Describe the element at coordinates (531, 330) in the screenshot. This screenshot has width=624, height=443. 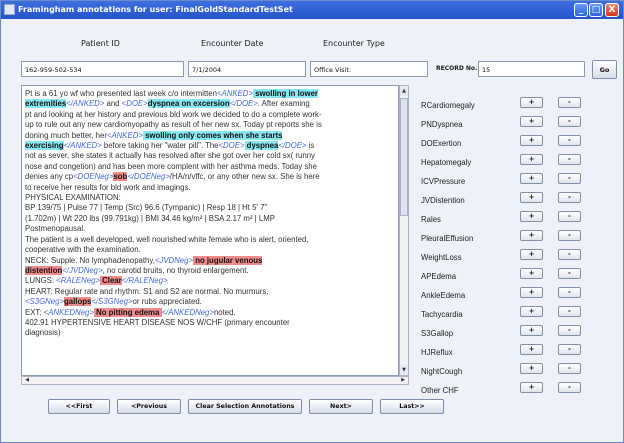
I see `s3gallop-add-button: +` at that location.